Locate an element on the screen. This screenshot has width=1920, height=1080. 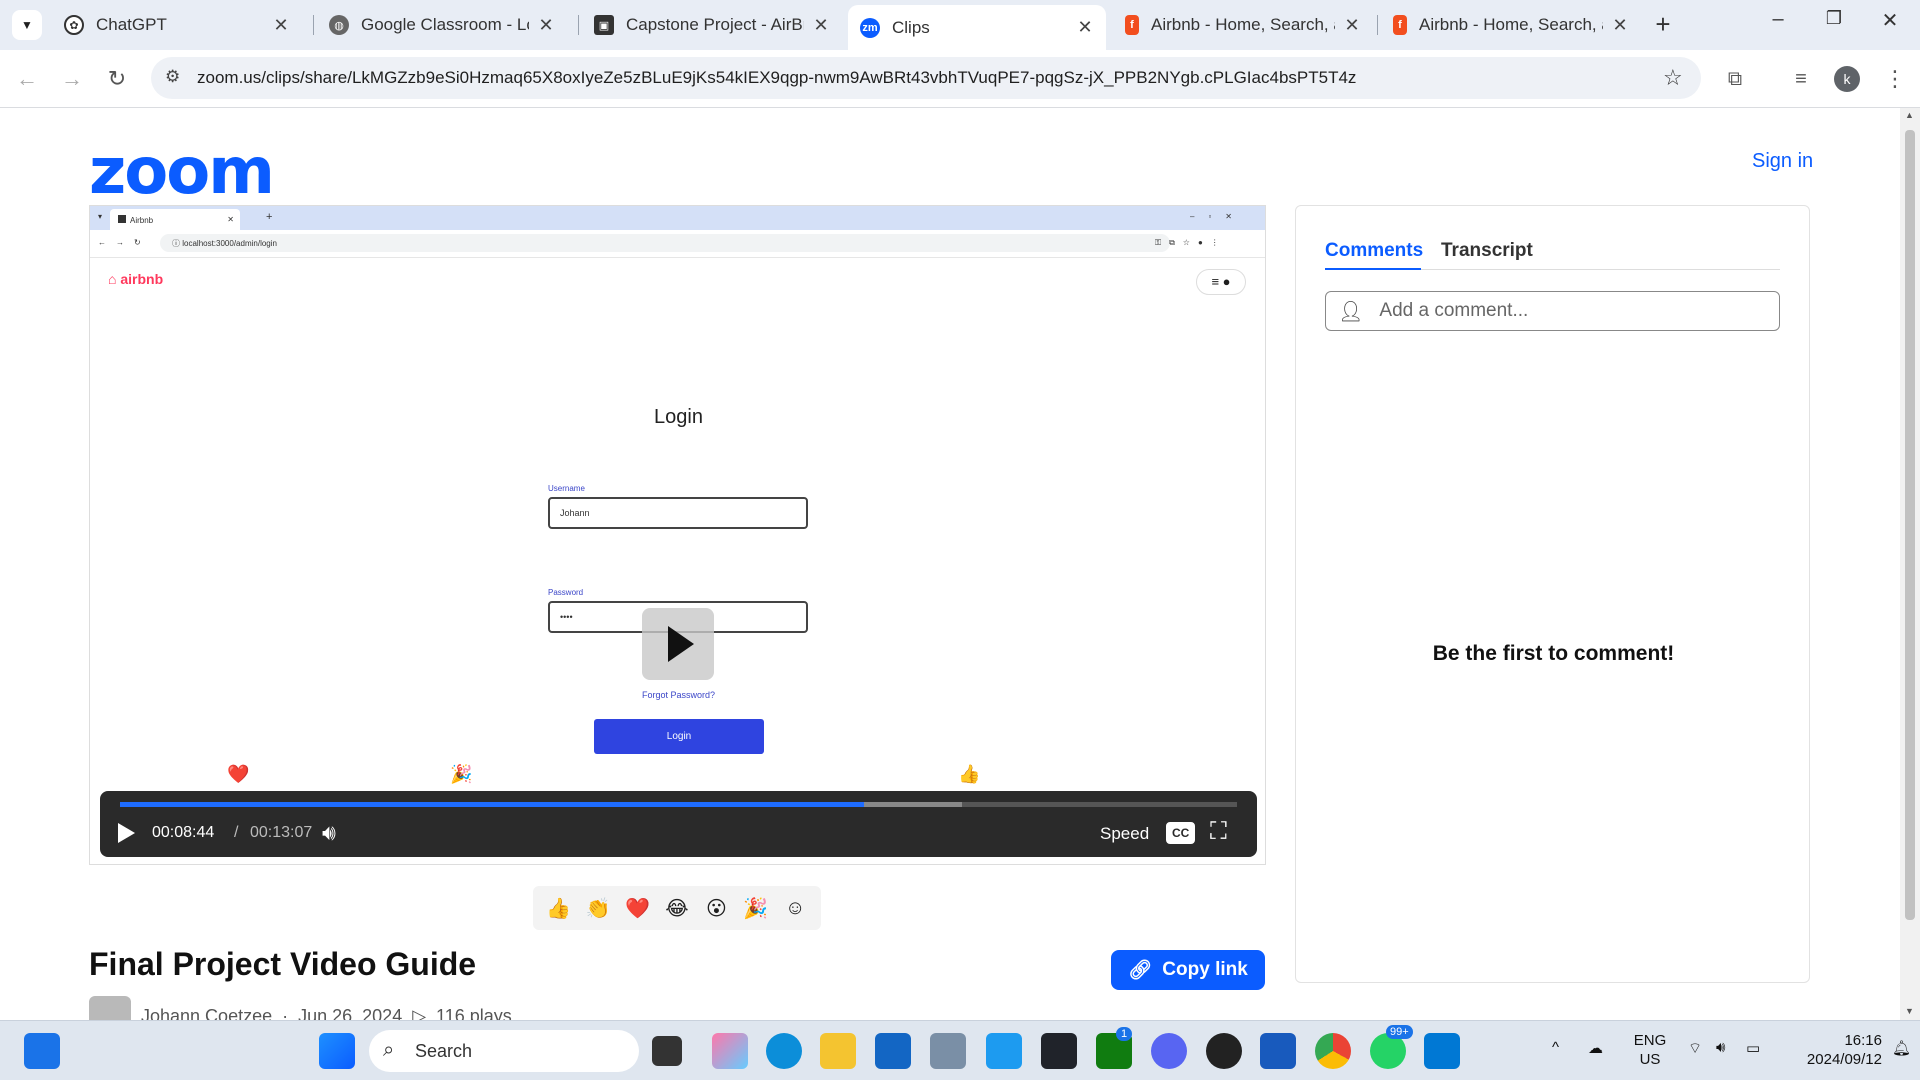
page-scrollbar: ▲ ▼ is located at coordinates (1910, 564).